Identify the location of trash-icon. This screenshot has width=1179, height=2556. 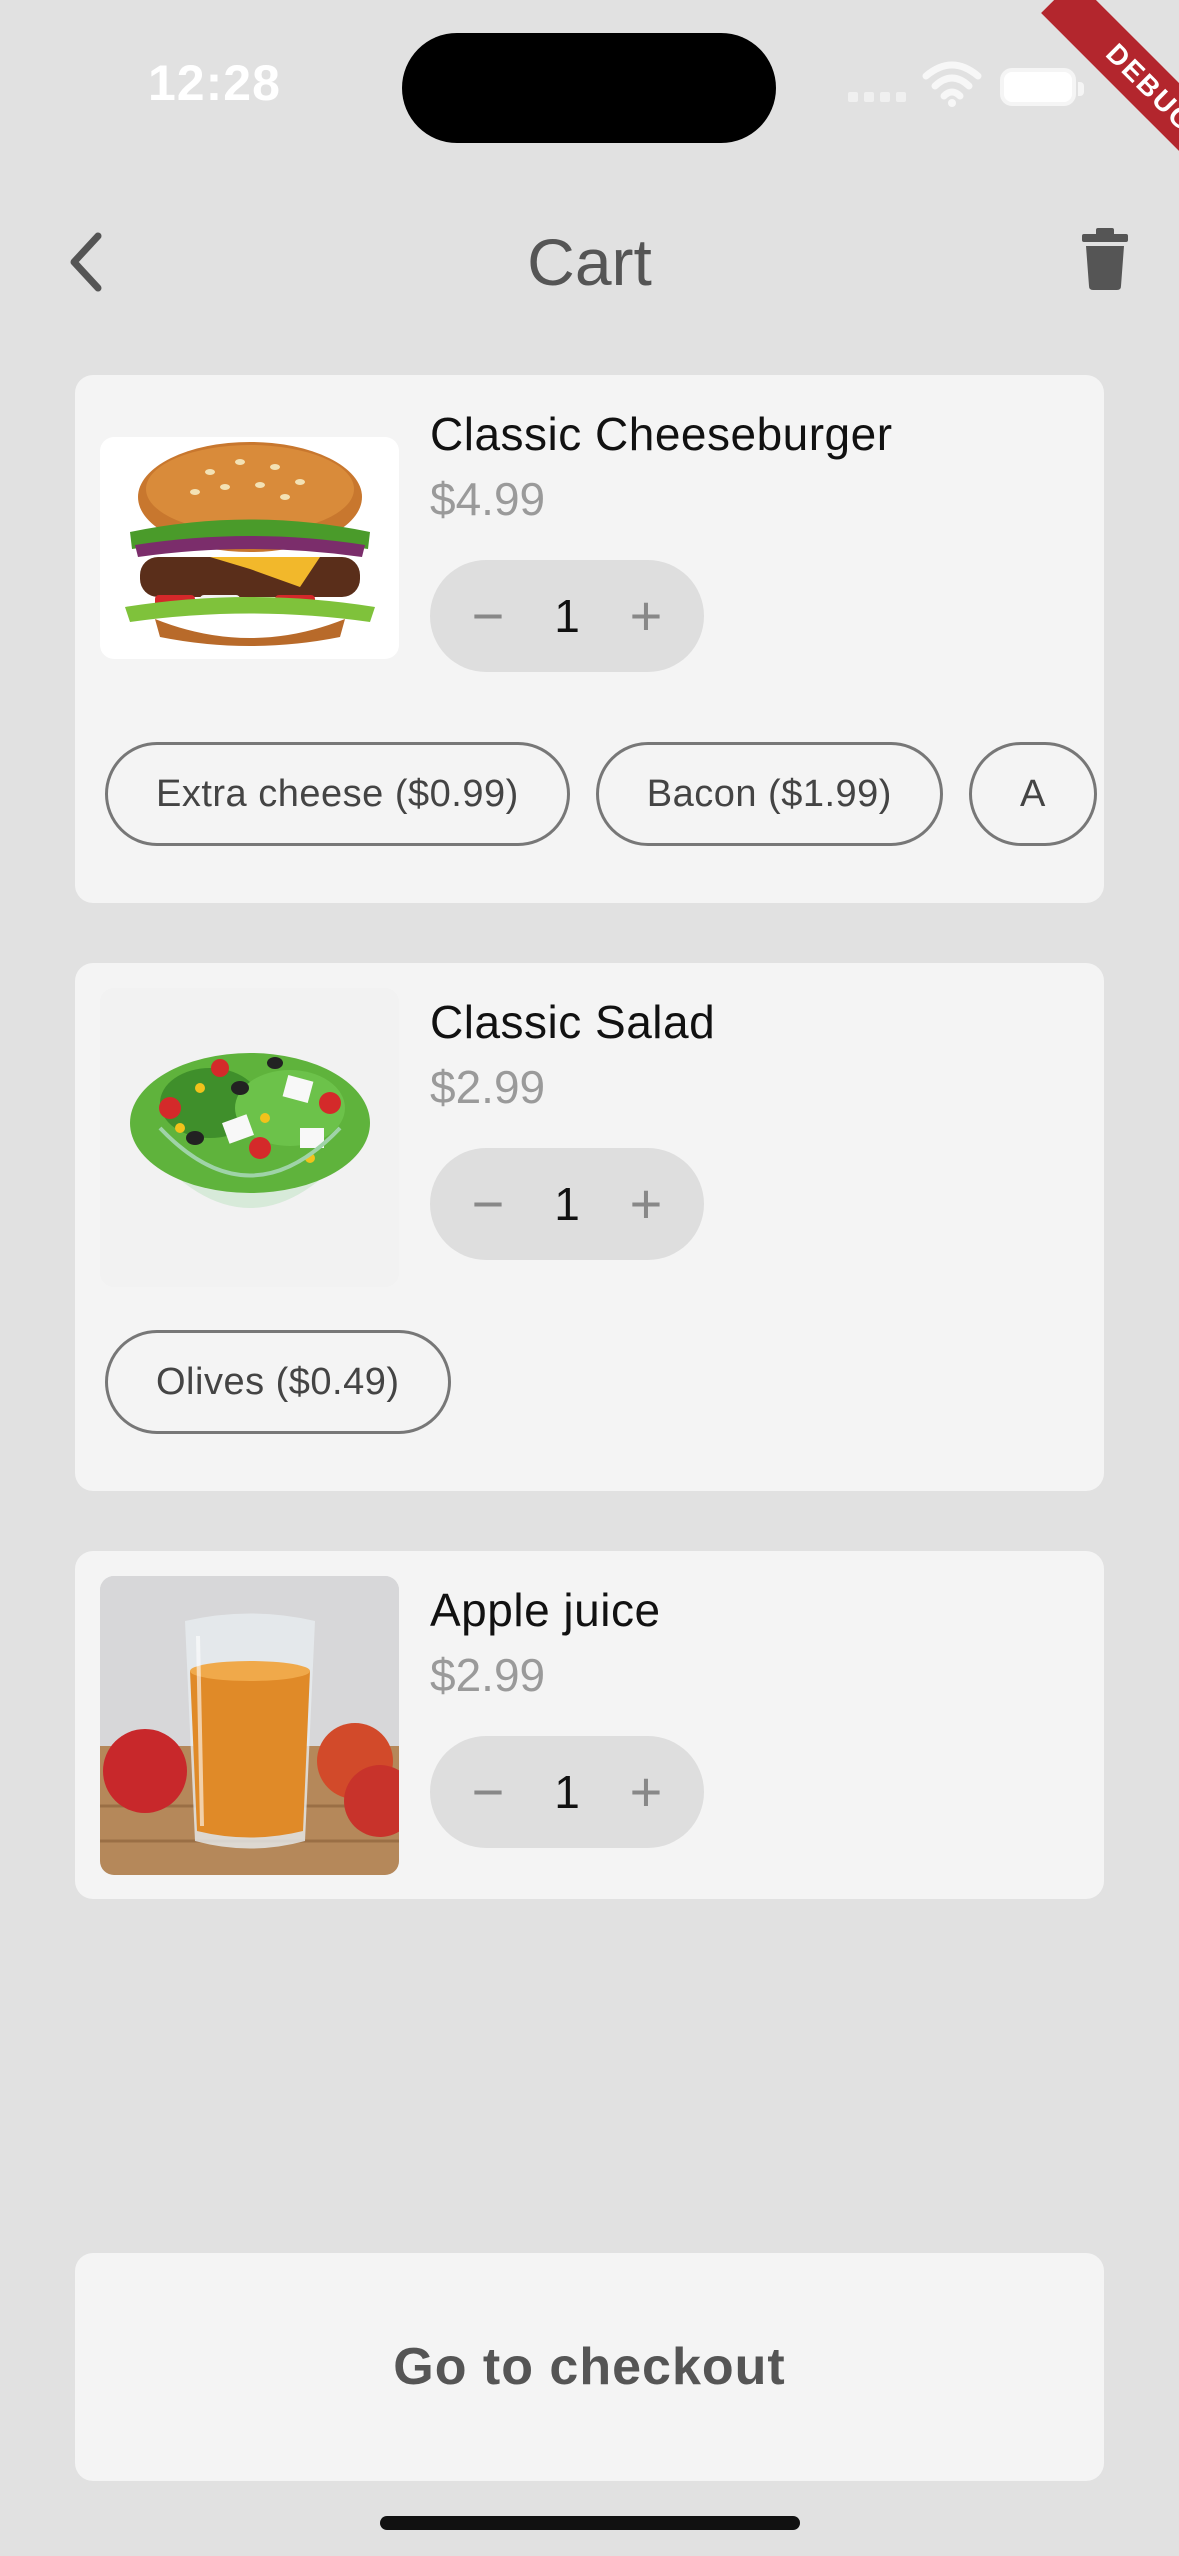
(1105, 259).